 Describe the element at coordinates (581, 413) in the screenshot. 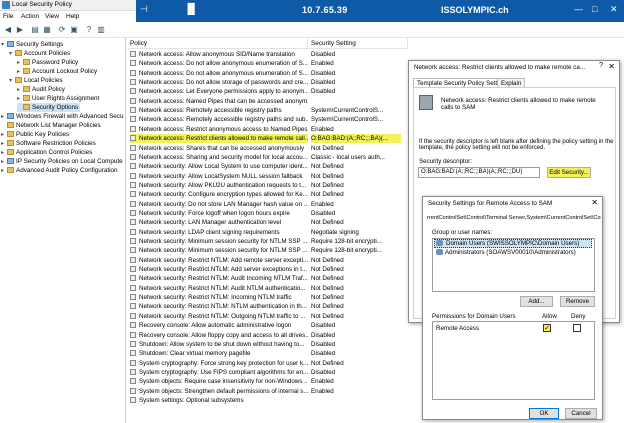

I see `cancel-button: Cancel` at that location.